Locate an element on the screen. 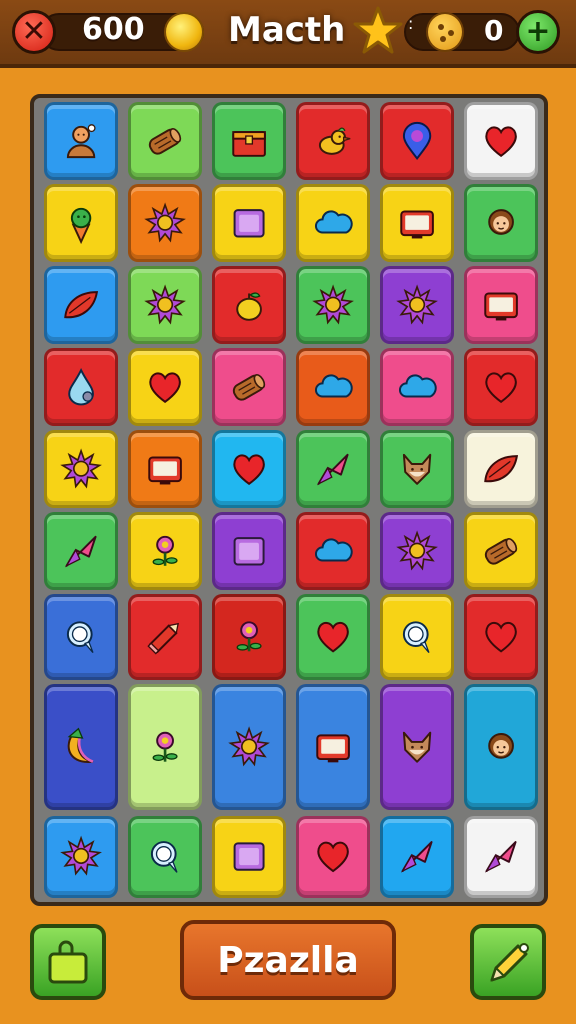  apple-icon is located at coordinates (249, 306).